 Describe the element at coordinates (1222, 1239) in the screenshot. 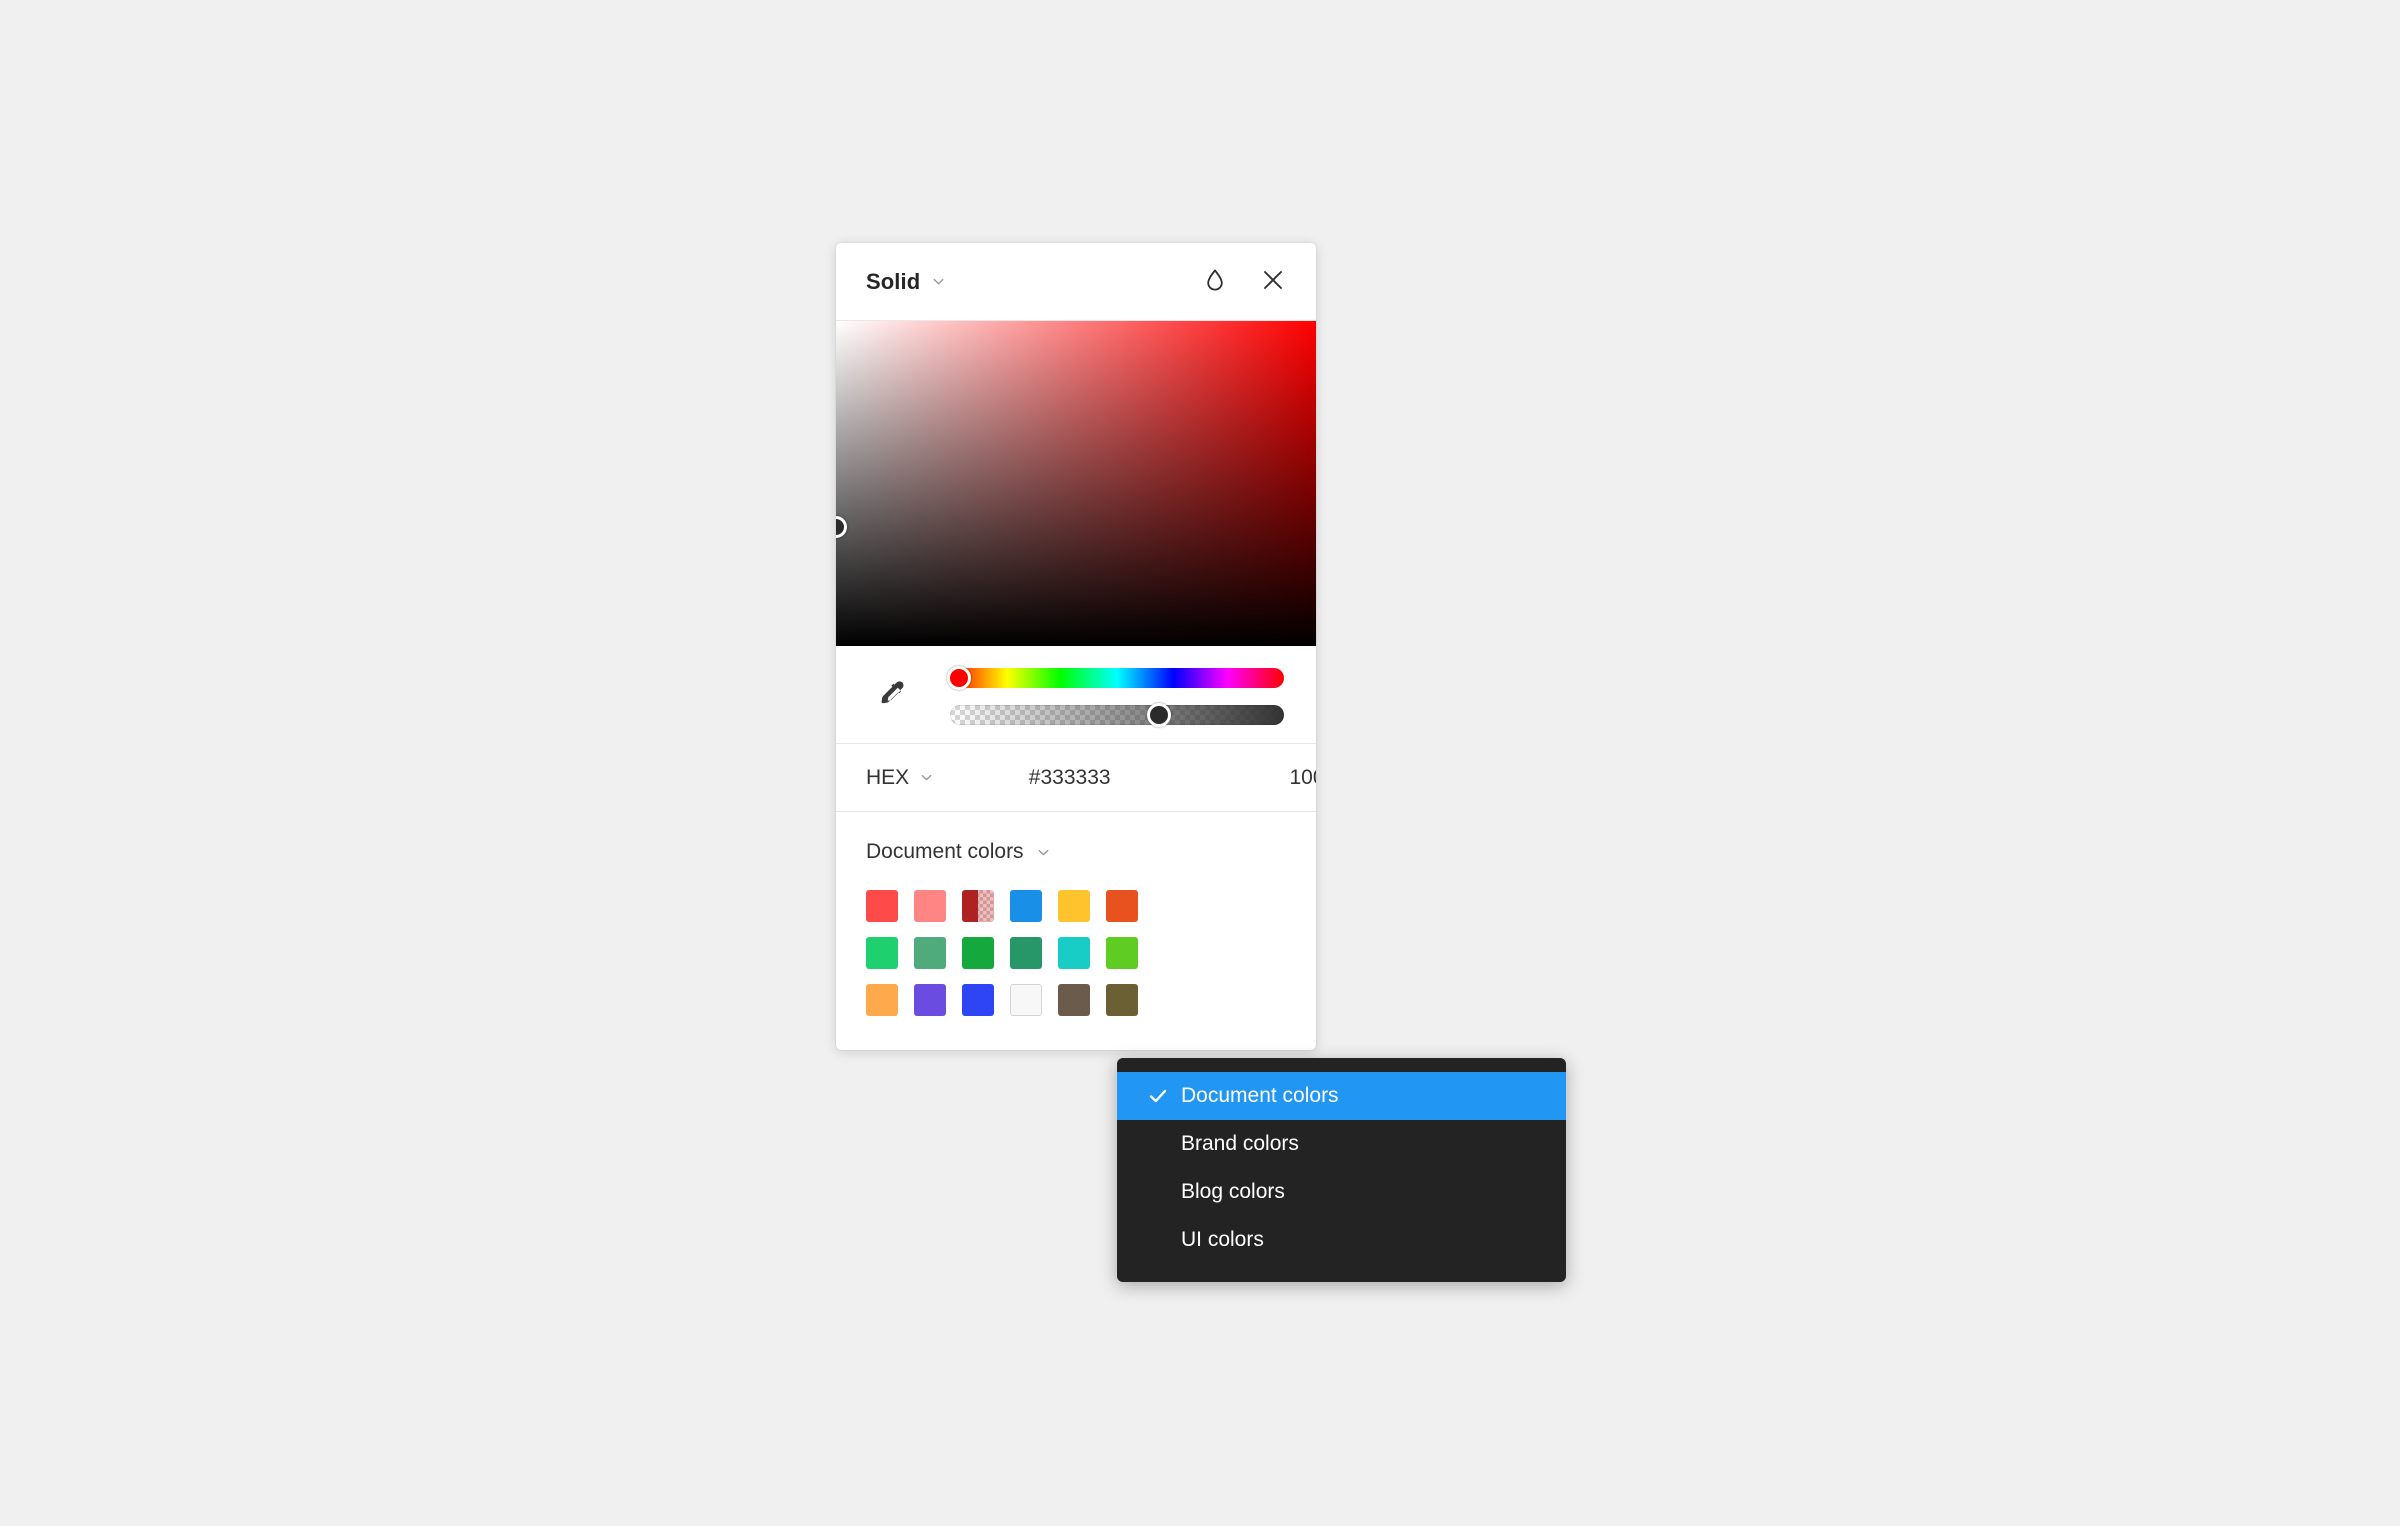

I see `palette-menu-item-label: UI colors` at that location.